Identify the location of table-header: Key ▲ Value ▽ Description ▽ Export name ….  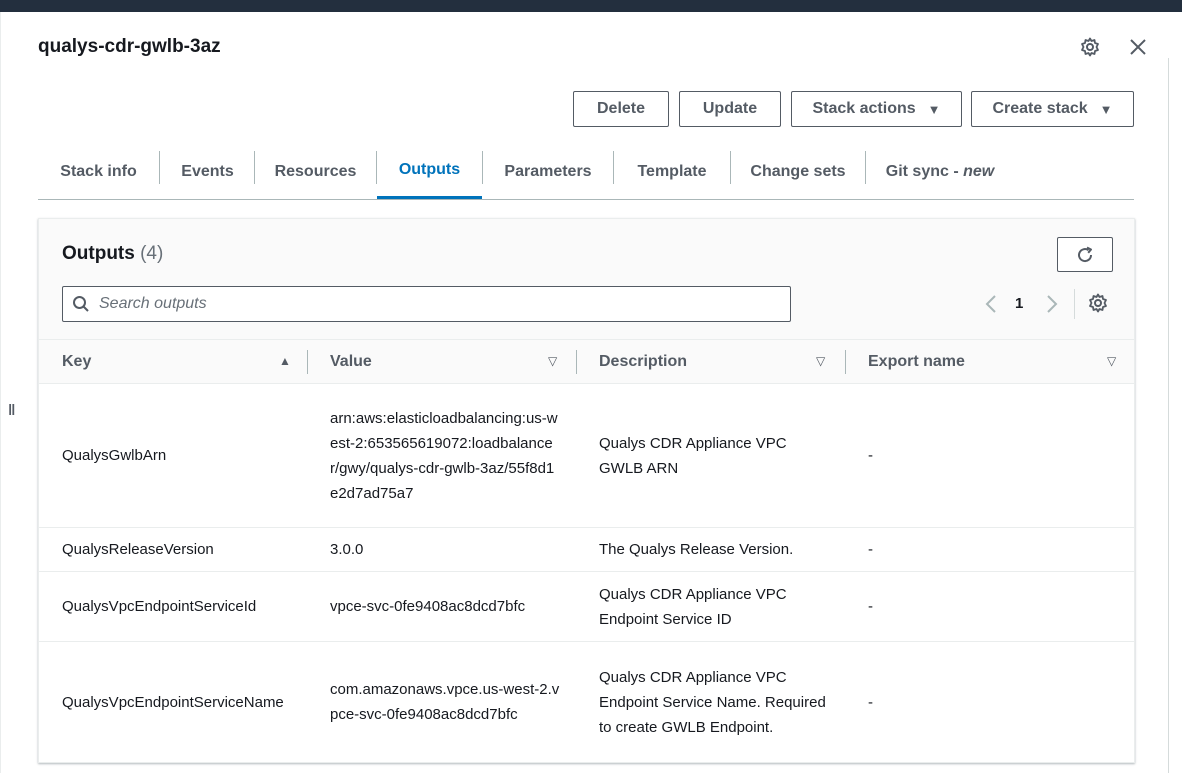
(586, 361).